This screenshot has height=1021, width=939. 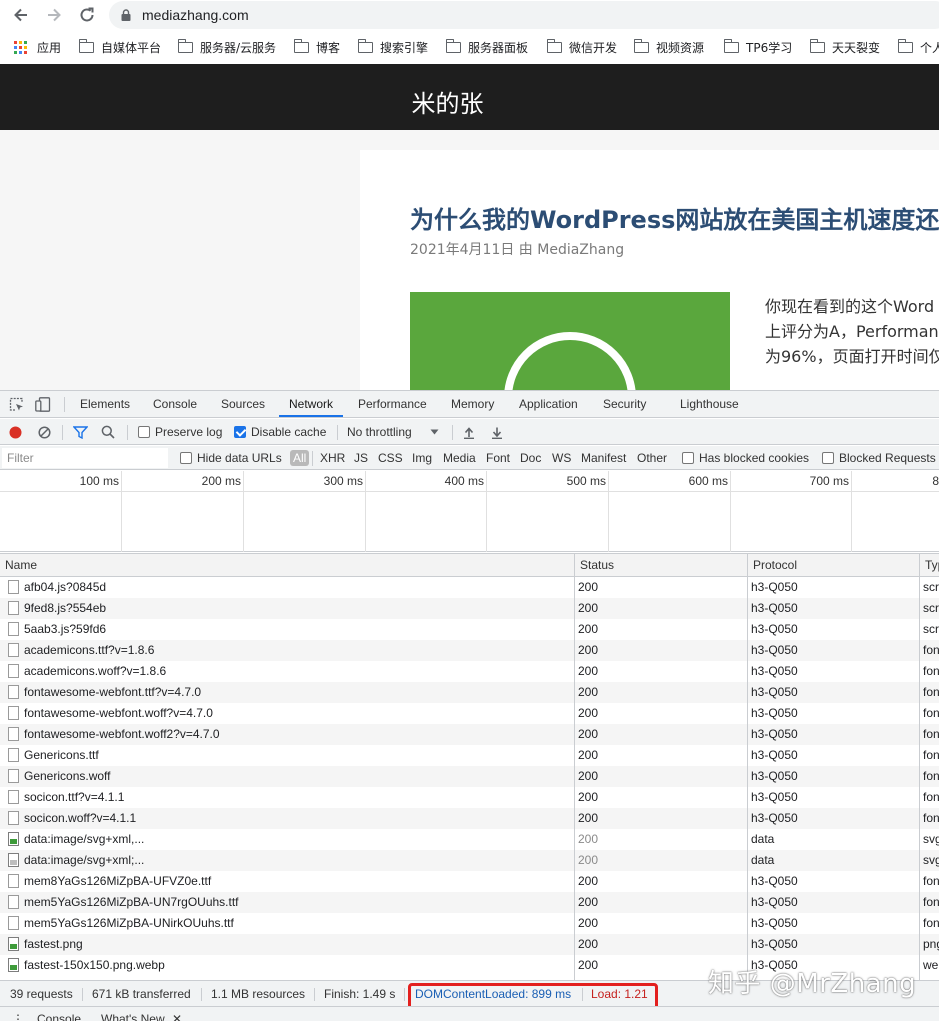 I want to click on disable-cache-checkbox: Disable cache, so click(x=280, y=432).